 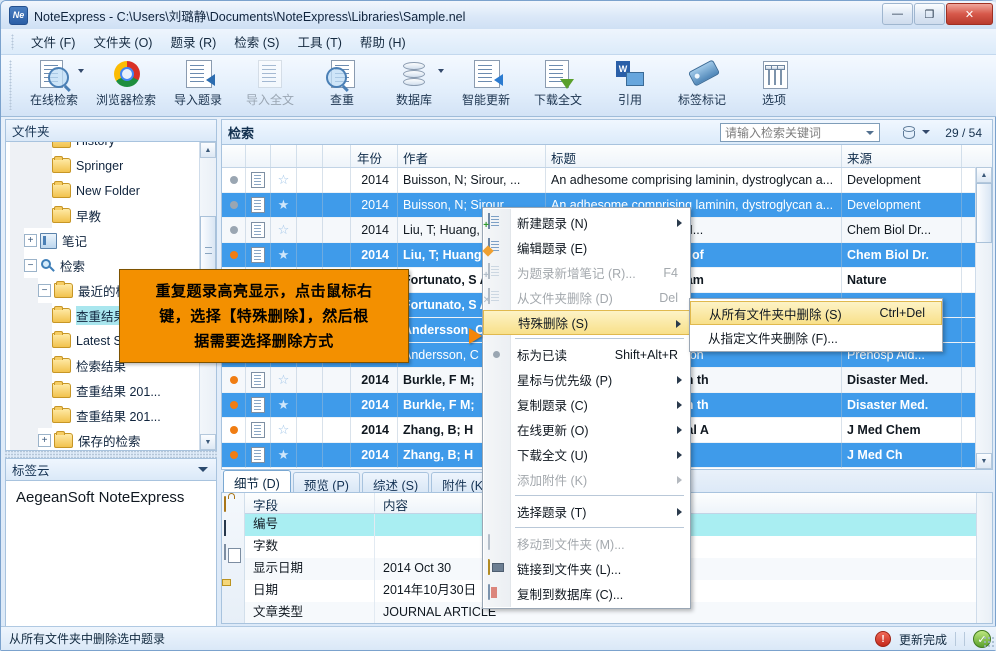 I want to click on tree-item-notes: + 笔记, so click(x=111, y=240).